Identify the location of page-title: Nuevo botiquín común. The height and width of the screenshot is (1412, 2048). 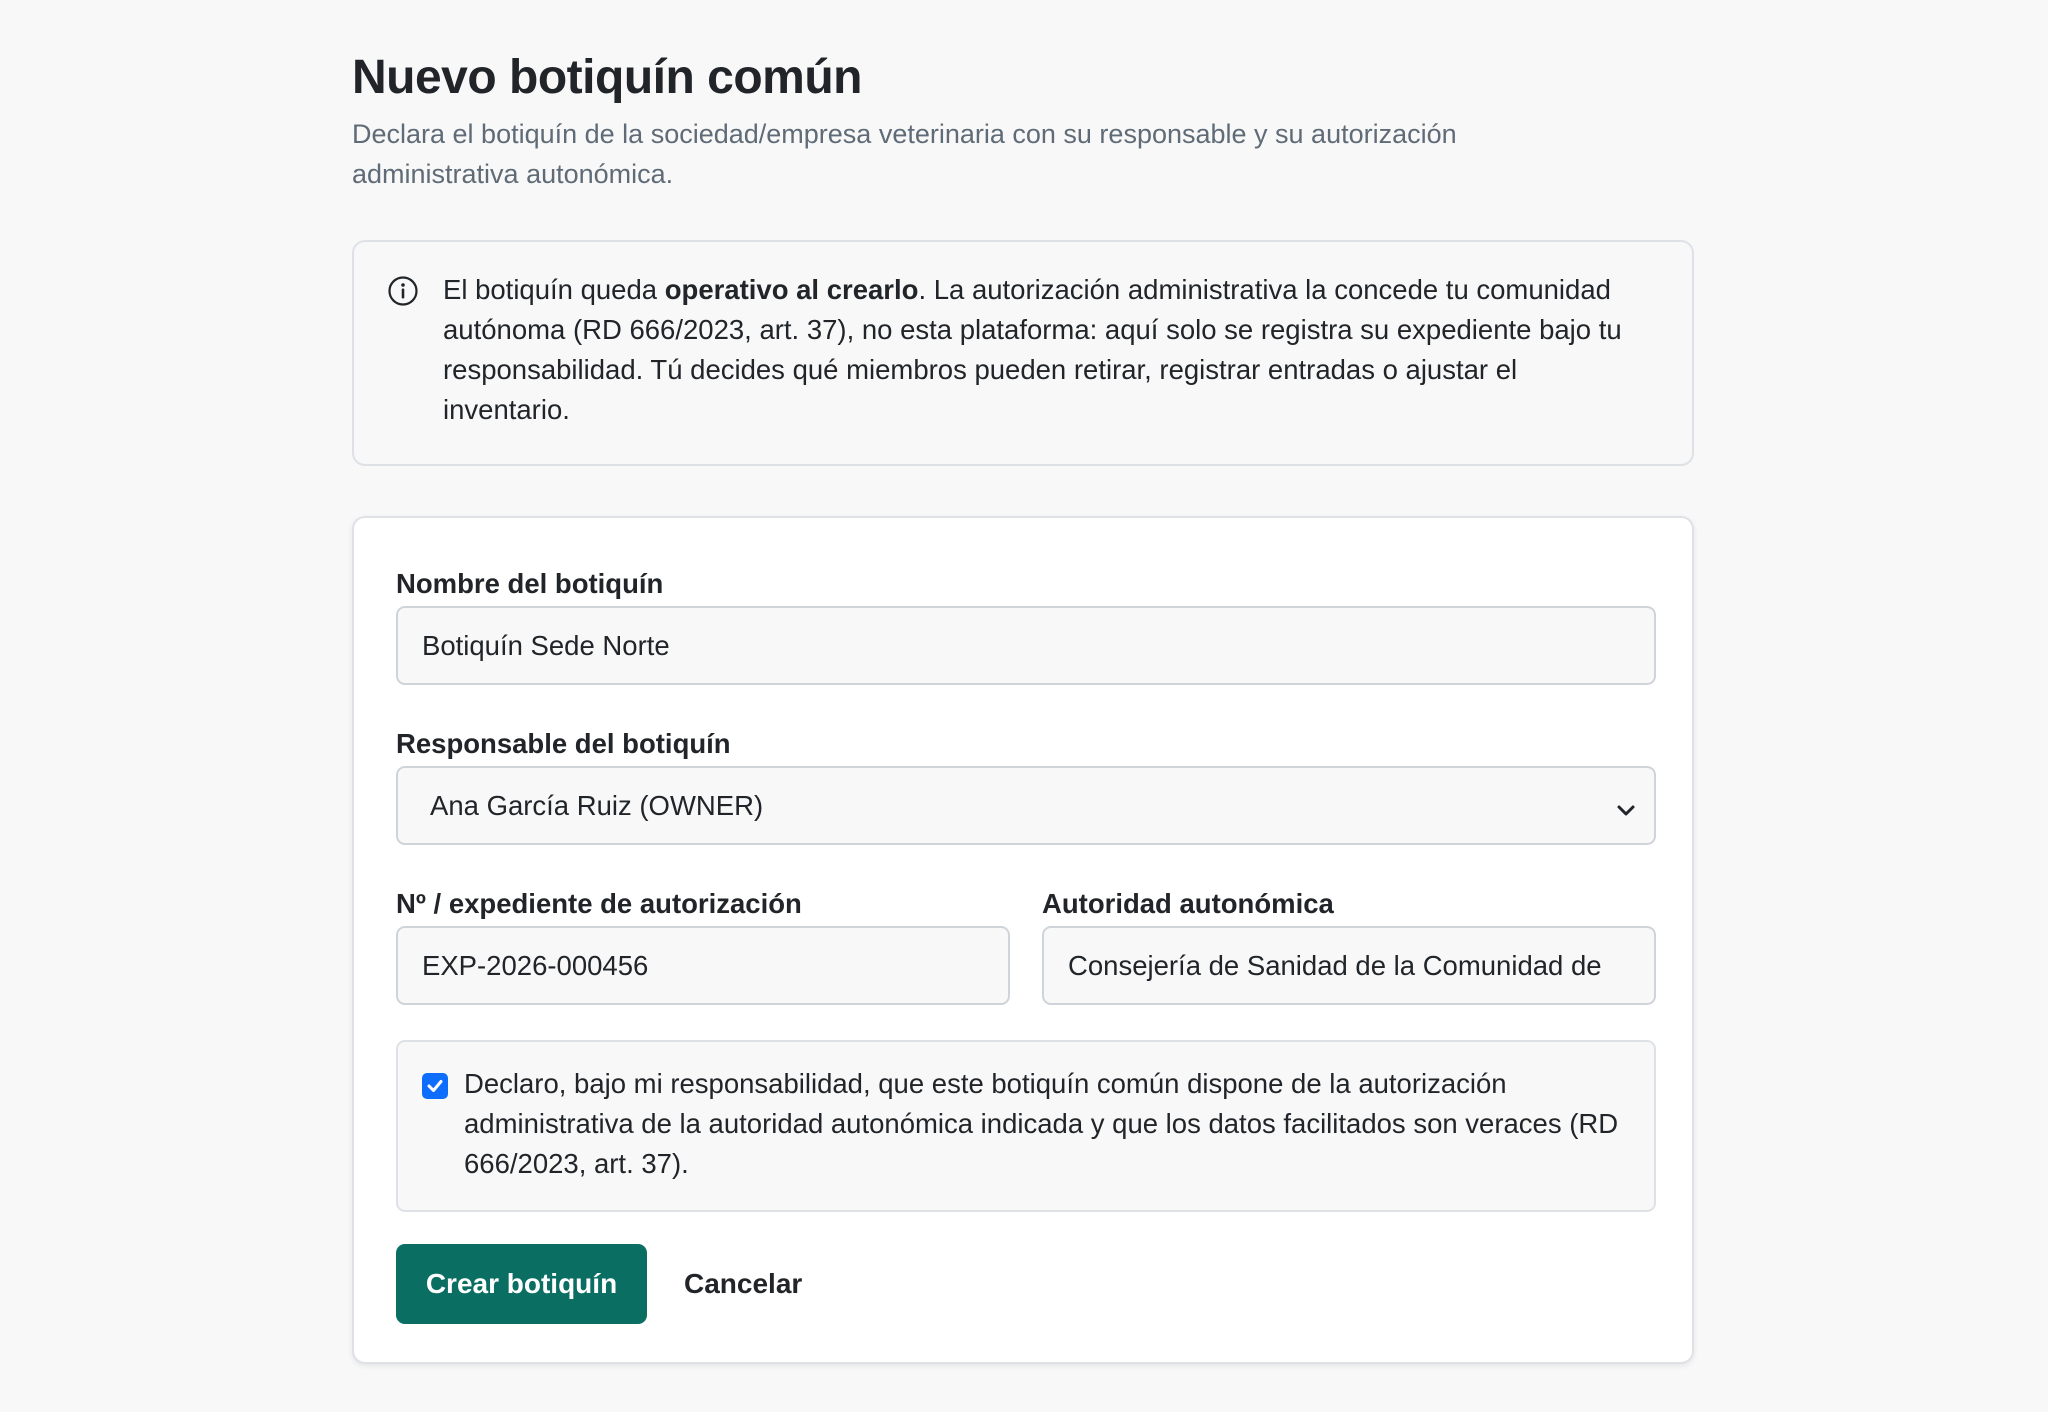
(607, 77).